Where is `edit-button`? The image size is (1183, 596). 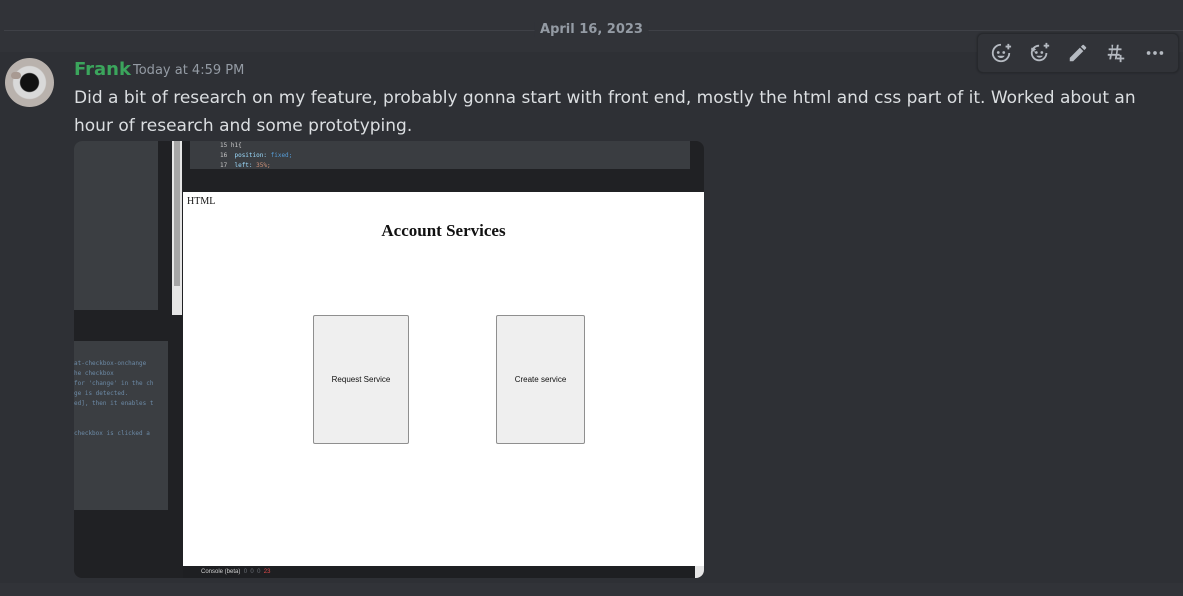
edit-button is located at coordinates (1078, 53).